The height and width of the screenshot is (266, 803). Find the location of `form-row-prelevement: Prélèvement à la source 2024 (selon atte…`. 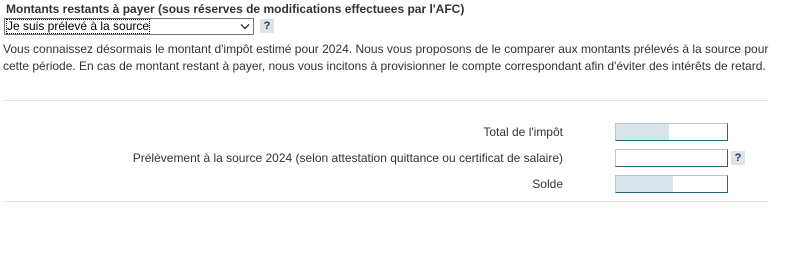

form-row-prelevement: Prélèvement à la source 2024 (selon atte… is located at coordinates (380, 158).